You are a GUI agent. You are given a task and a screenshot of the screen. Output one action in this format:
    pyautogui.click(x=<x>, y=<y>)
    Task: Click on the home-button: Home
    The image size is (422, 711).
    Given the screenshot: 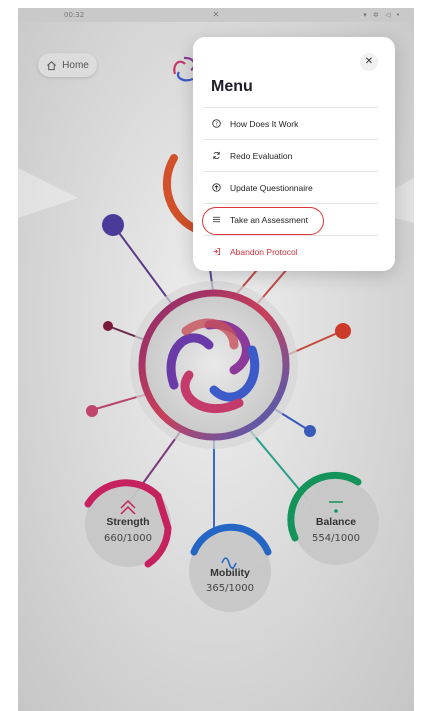 What is the action you would take?
    pyautogui.click(x=67, y=65)
    